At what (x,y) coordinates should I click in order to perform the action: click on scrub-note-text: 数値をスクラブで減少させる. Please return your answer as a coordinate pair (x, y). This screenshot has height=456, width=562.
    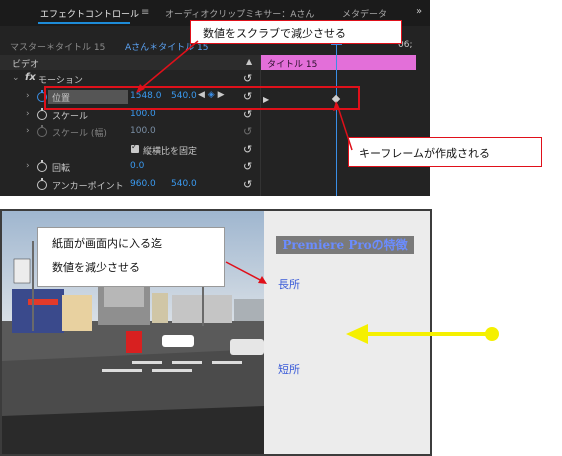
    Looking at the image, I should click on (274, 33).